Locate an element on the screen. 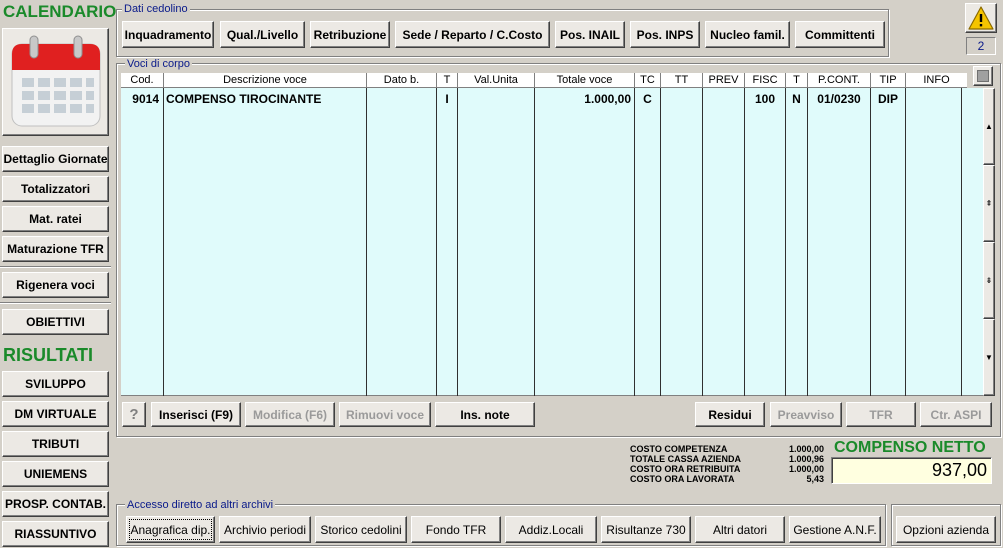 The image size is (1003, 548). maturazione-tfr-button: Maturazione TFR is located at coordinates (55, 249).